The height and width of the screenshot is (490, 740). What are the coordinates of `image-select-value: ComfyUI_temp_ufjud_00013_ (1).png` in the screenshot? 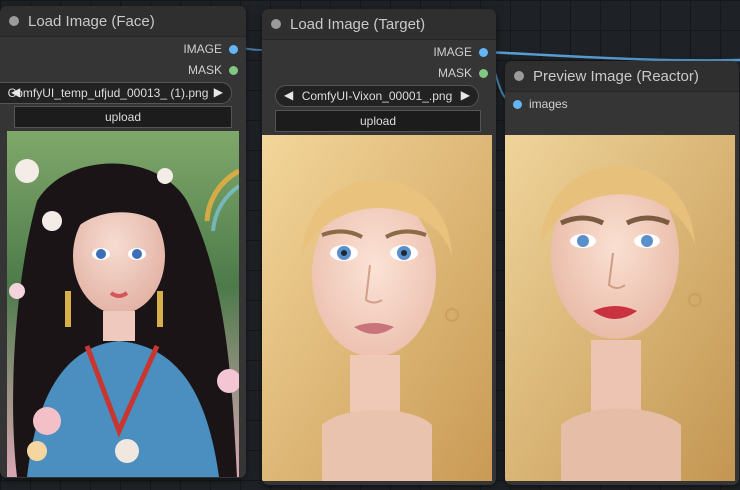 It's located at (108, 93).